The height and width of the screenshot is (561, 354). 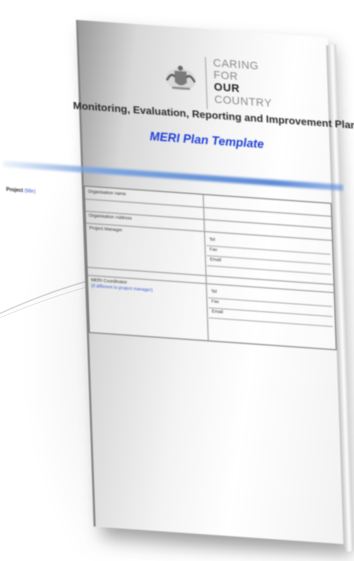 I want to click on project-label: Project, so click(x=15, y=191).